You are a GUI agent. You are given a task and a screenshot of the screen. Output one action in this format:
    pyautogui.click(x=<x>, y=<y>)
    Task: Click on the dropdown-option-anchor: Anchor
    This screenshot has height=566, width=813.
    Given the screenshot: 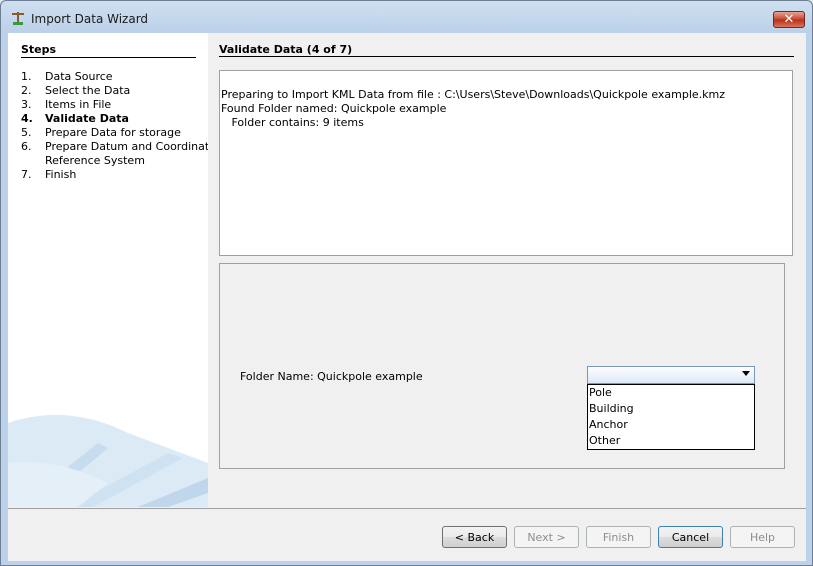 What is the action you would take?
    pyautogui.click(x=671, y=425)
    